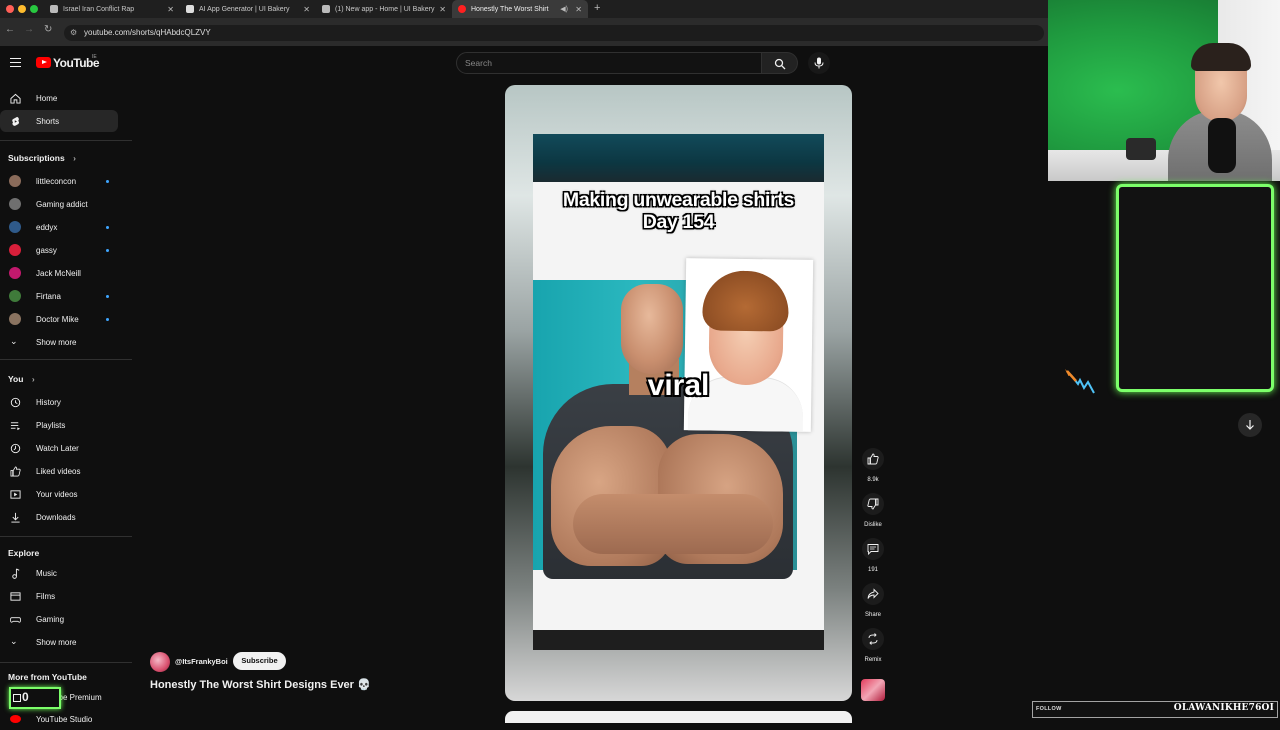  I want to click on your-videos-icon, so click(15, 494).